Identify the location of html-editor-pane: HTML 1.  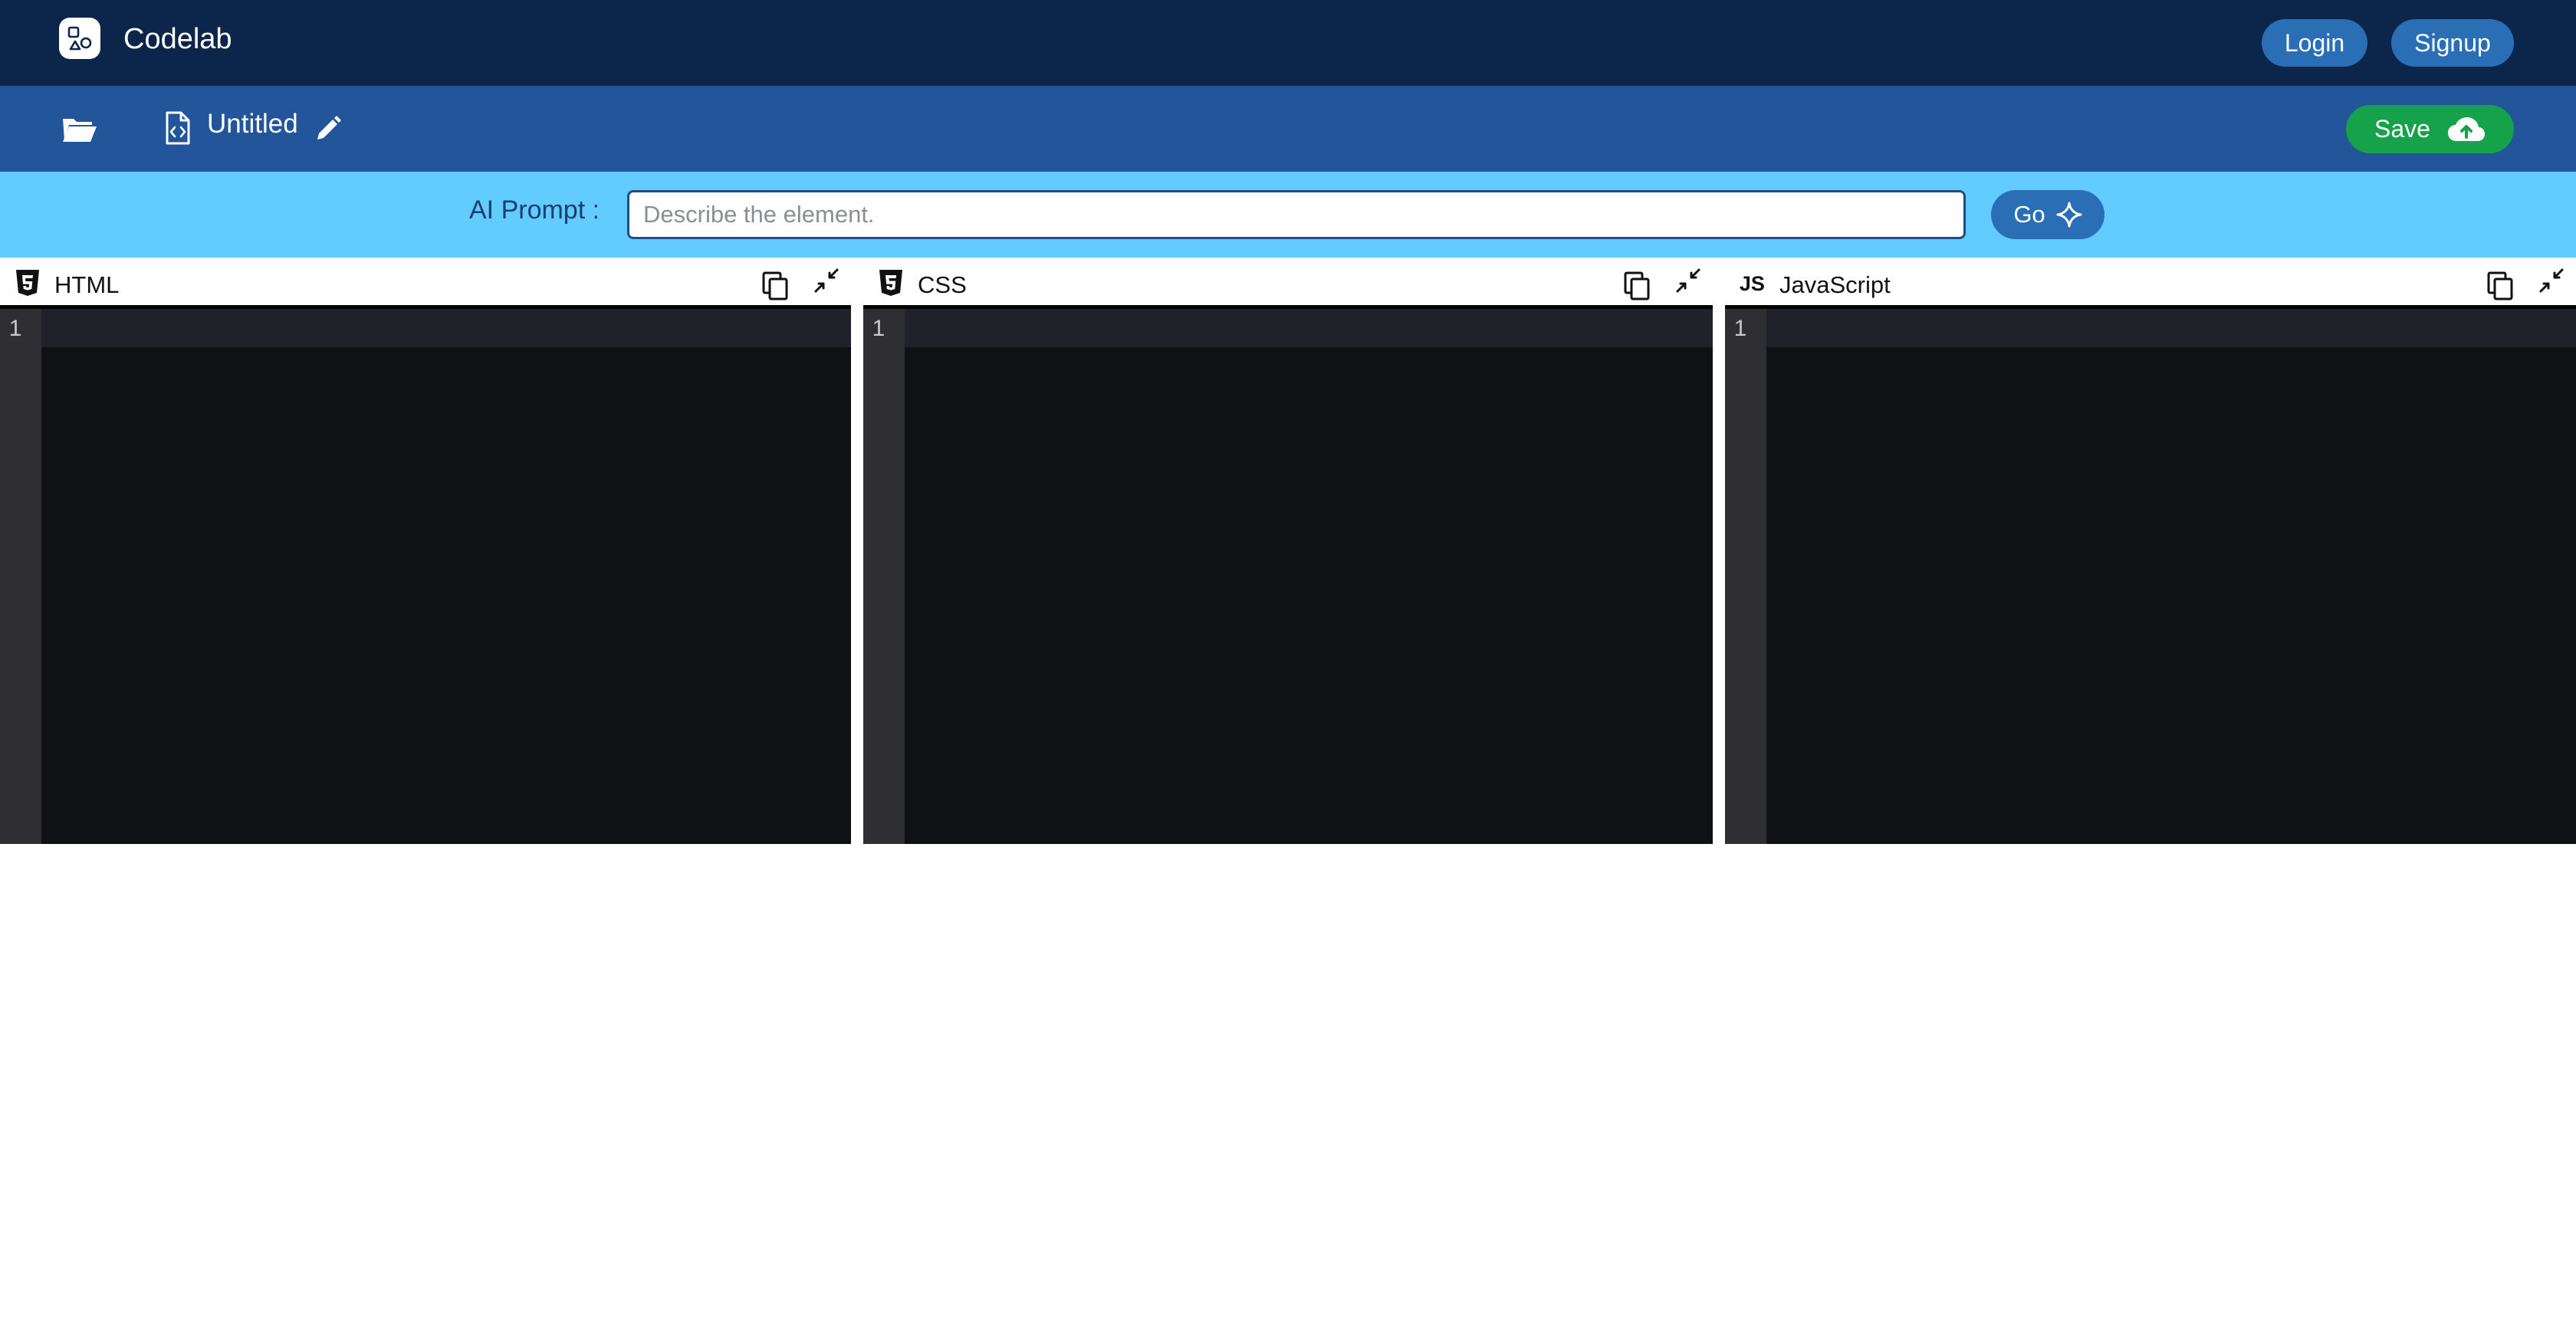
(426, 551).